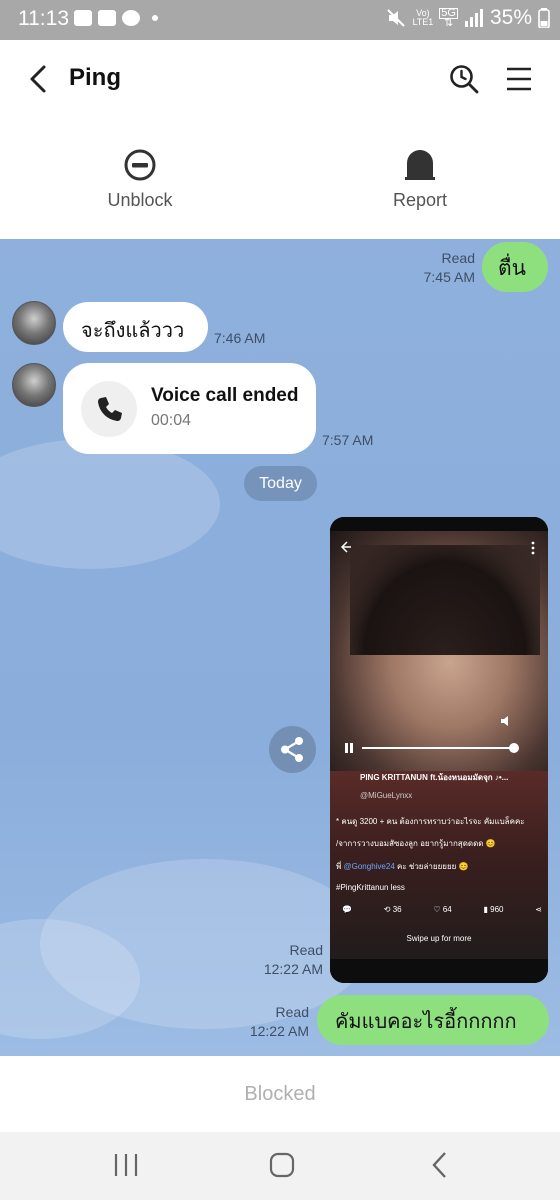  I want to click on screenshot-stats: 💬 ⟲ 36 ♡ 64 ▮ 960 ⋖, so click(442, 909).